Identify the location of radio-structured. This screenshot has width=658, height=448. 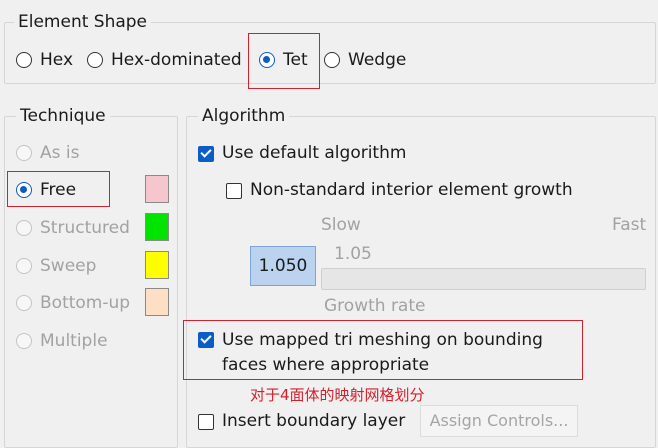
(24, 228).